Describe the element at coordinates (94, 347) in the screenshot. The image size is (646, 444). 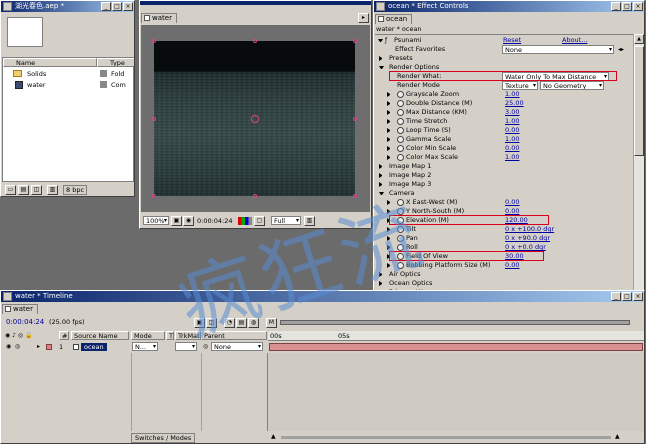
I see `layer-name: ocean` at that location.